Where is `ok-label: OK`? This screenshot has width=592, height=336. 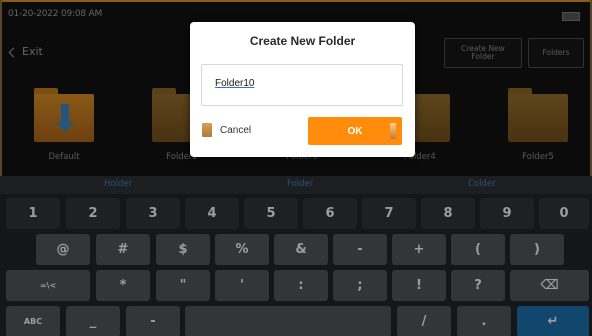 ok-label: OK is located at coordinates (355, 131).